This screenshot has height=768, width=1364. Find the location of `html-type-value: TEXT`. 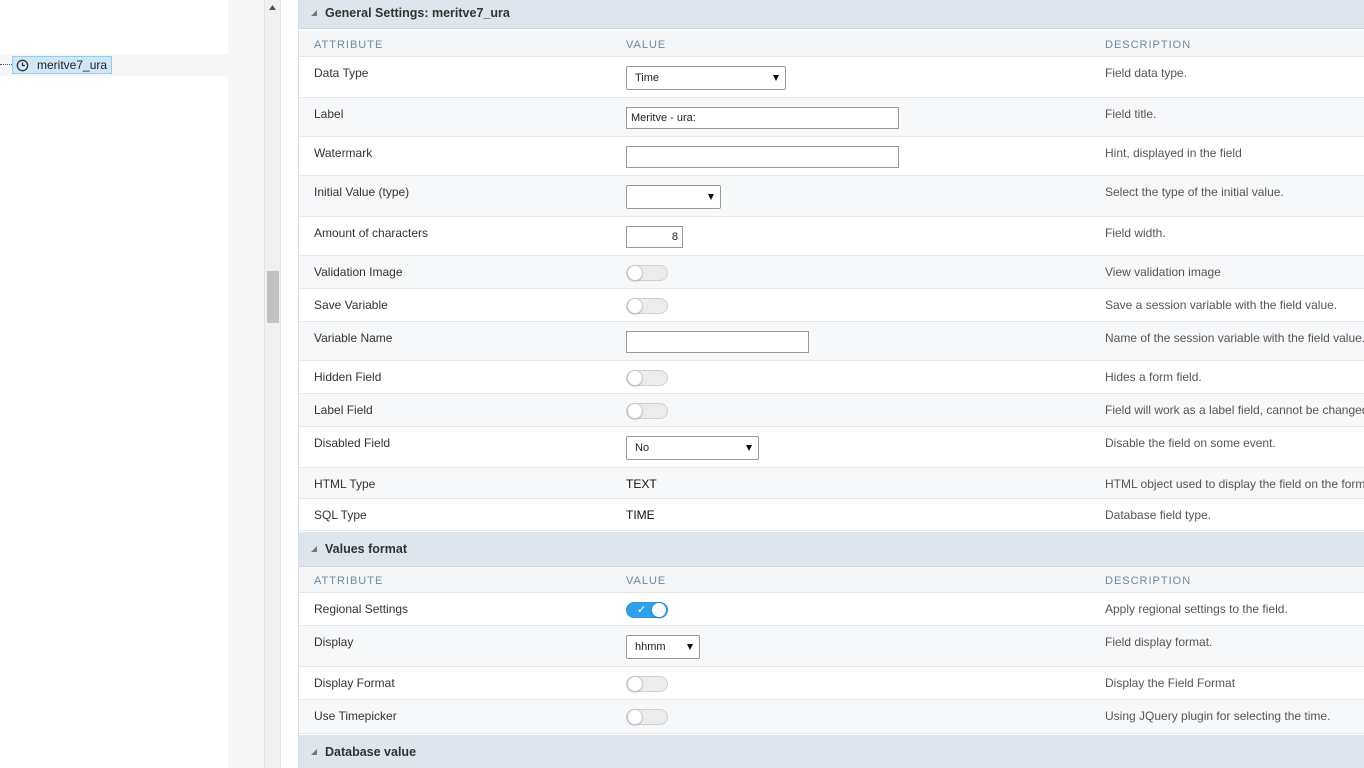

html-type-value: TEXT is located at coordinates (641, 484).